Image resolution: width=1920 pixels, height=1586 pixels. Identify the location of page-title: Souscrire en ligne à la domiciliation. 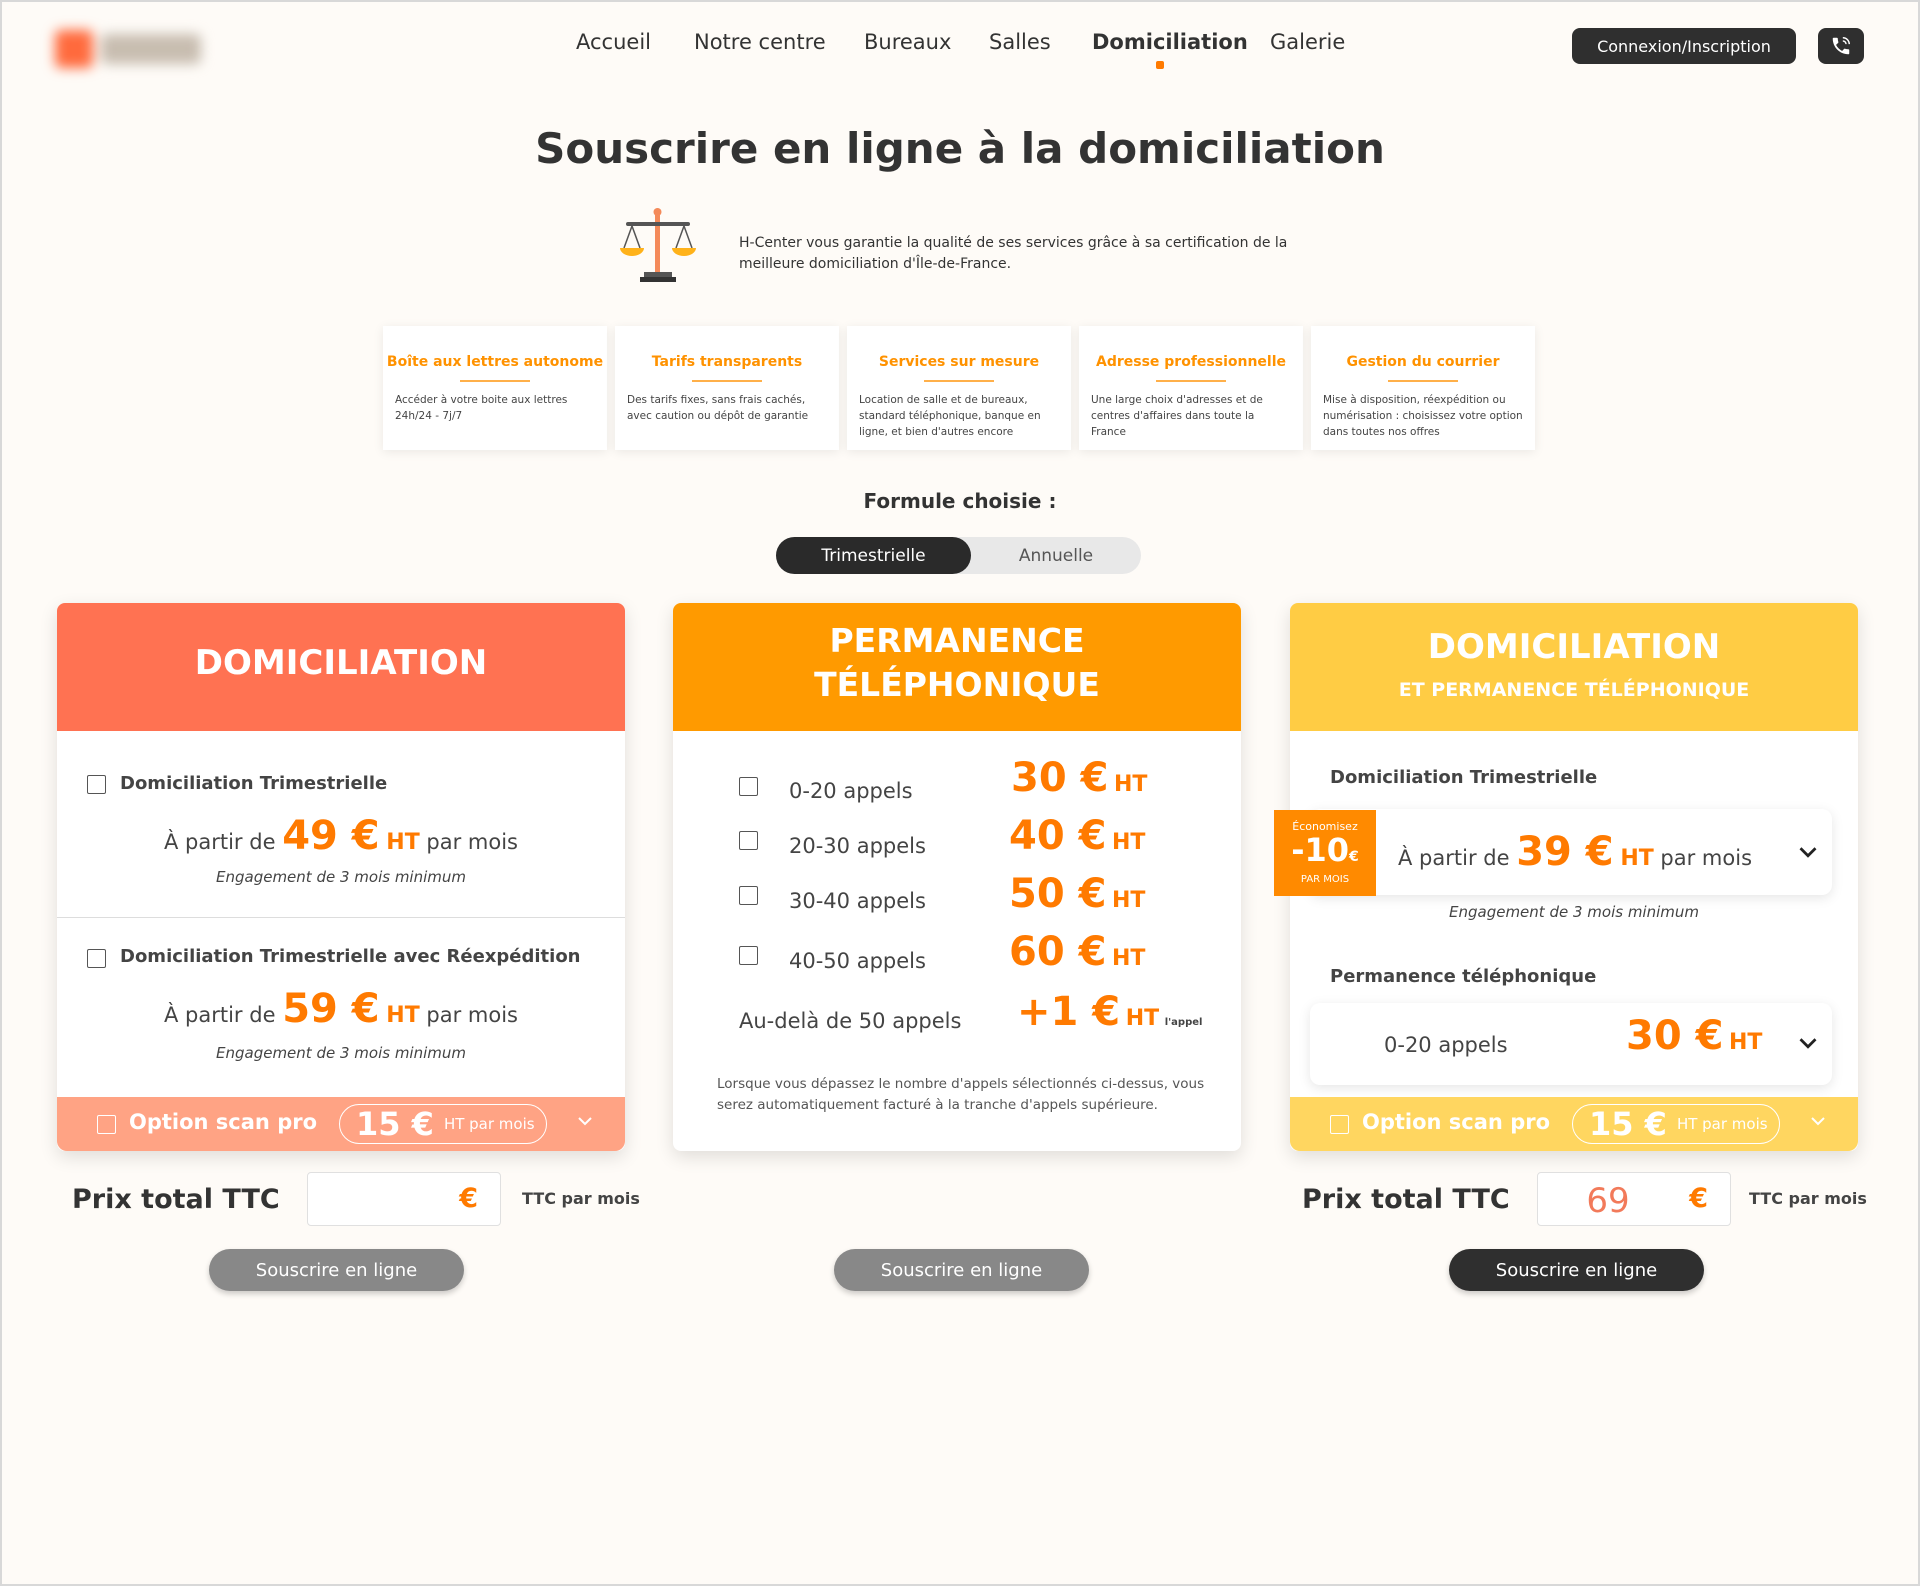
(960, 148).